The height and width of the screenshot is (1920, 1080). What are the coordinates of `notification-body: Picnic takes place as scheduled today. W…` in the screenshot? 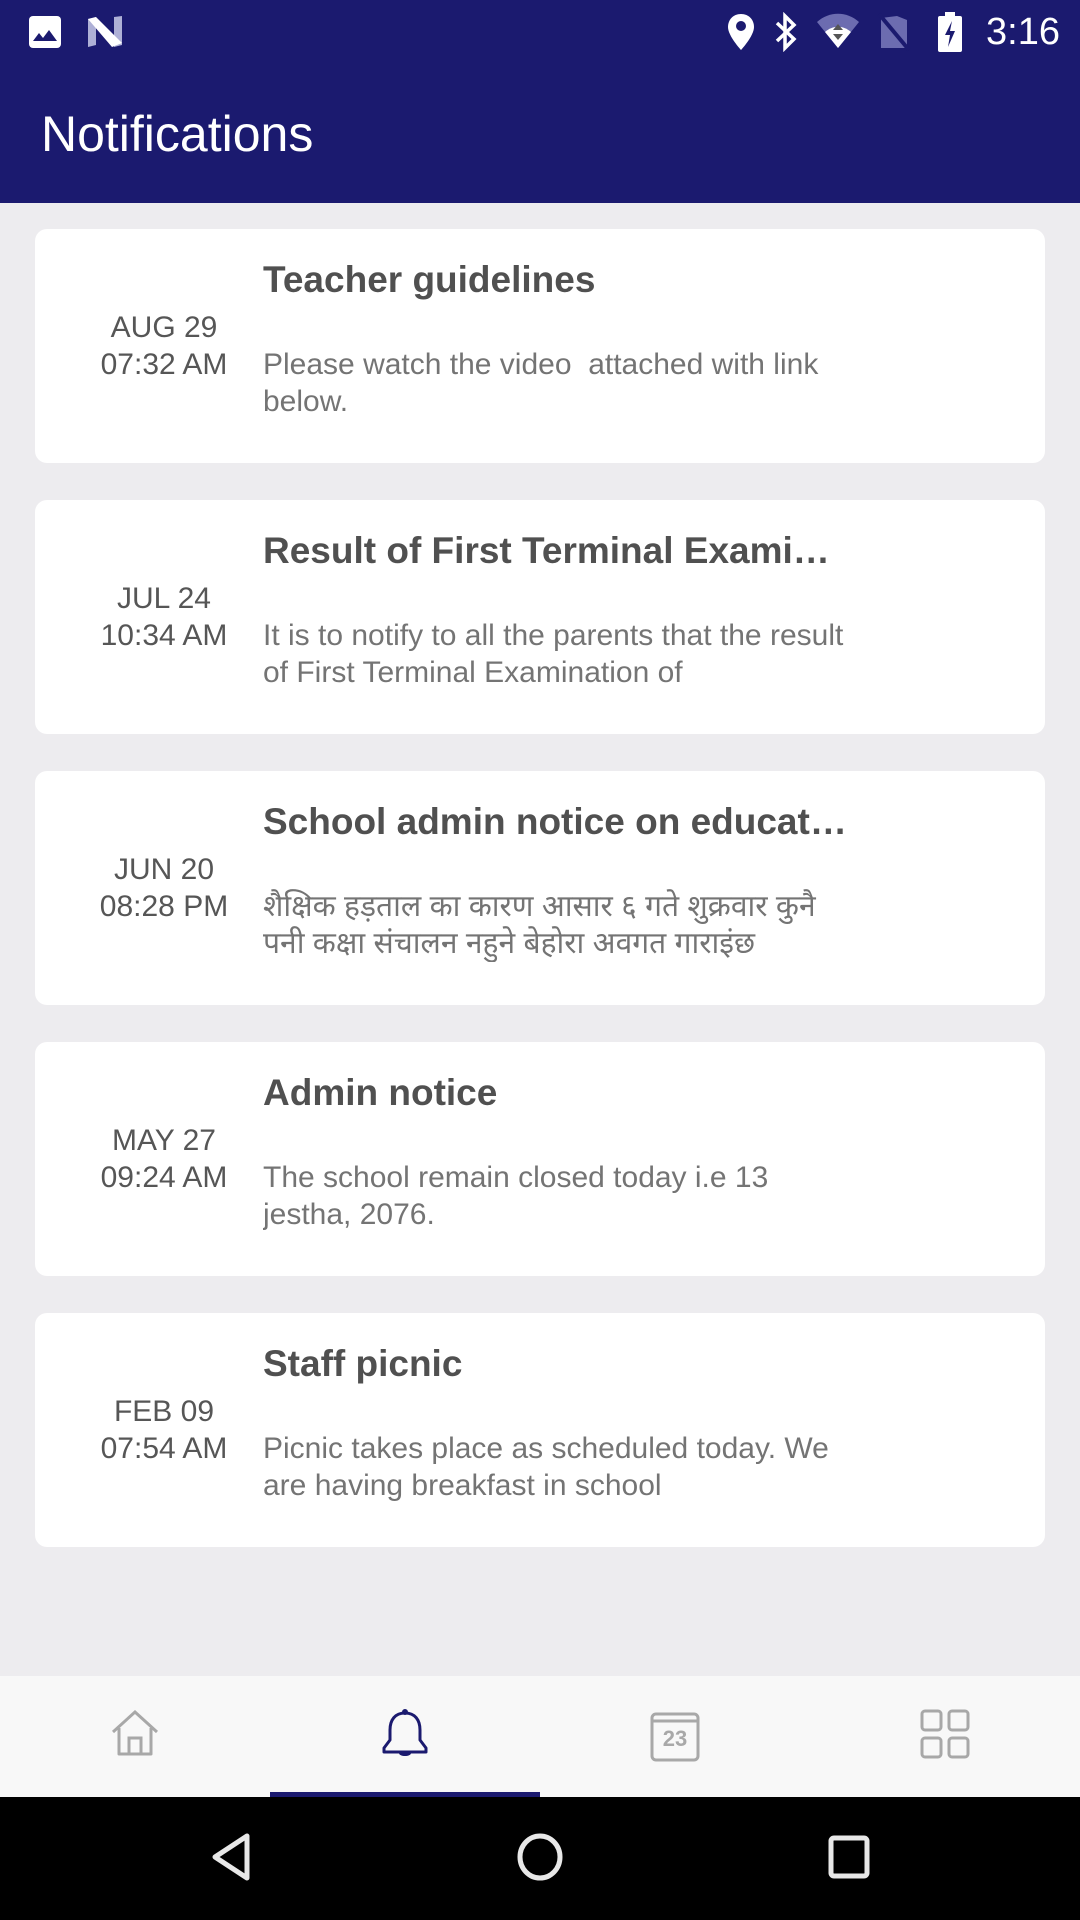 It's located at (550, 1467).